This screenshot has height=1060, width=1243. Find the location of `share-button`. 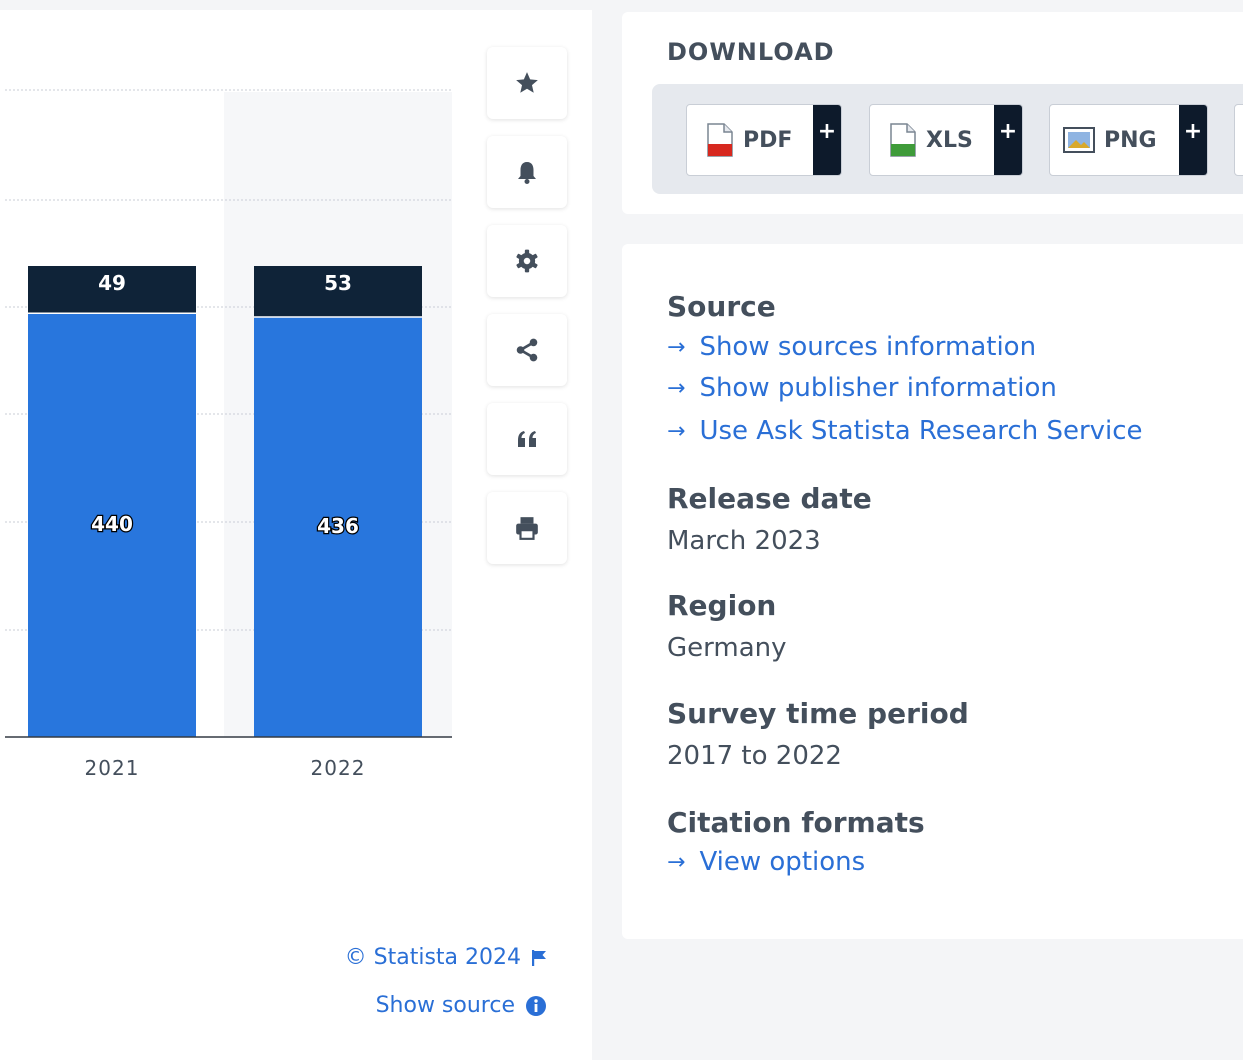

share-button is located at coordinates (527, 350).